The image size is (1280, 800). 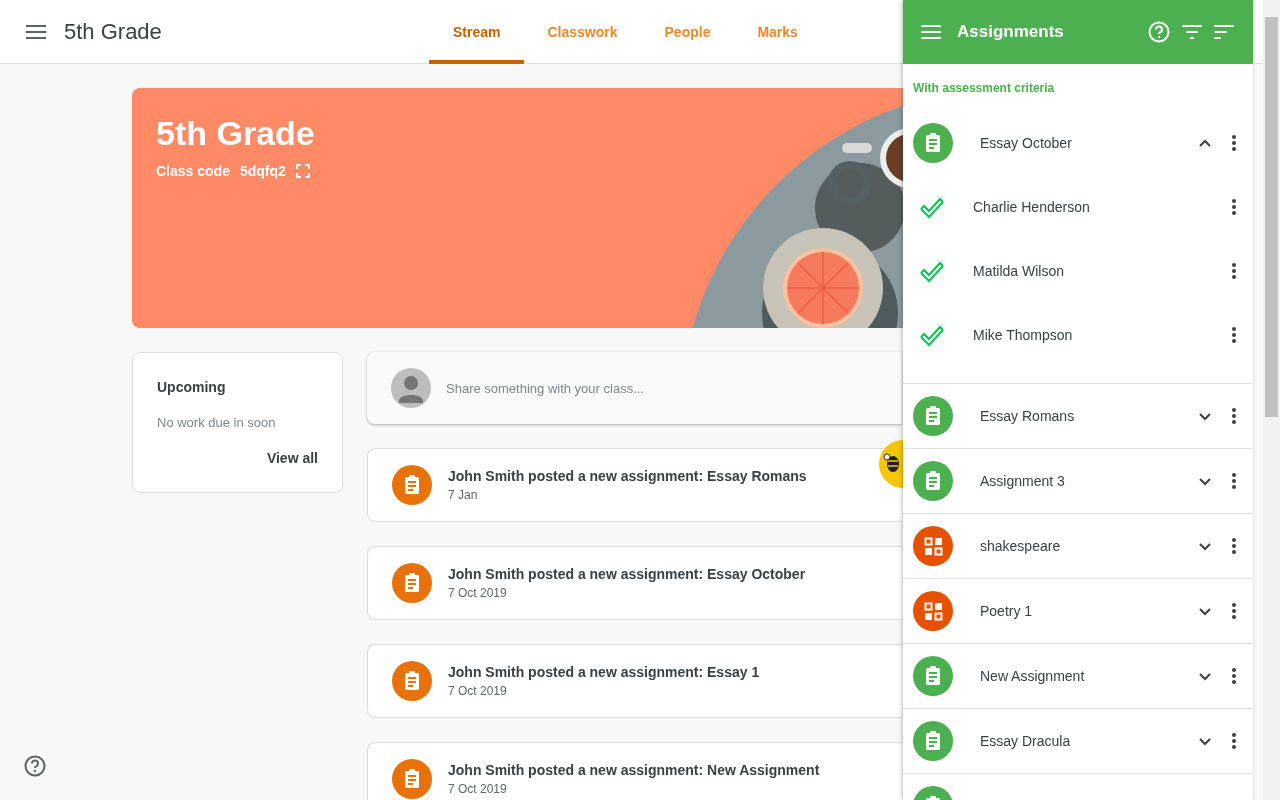 I want to click on assignment-title: Essay October, so click(x=1026, y=143).